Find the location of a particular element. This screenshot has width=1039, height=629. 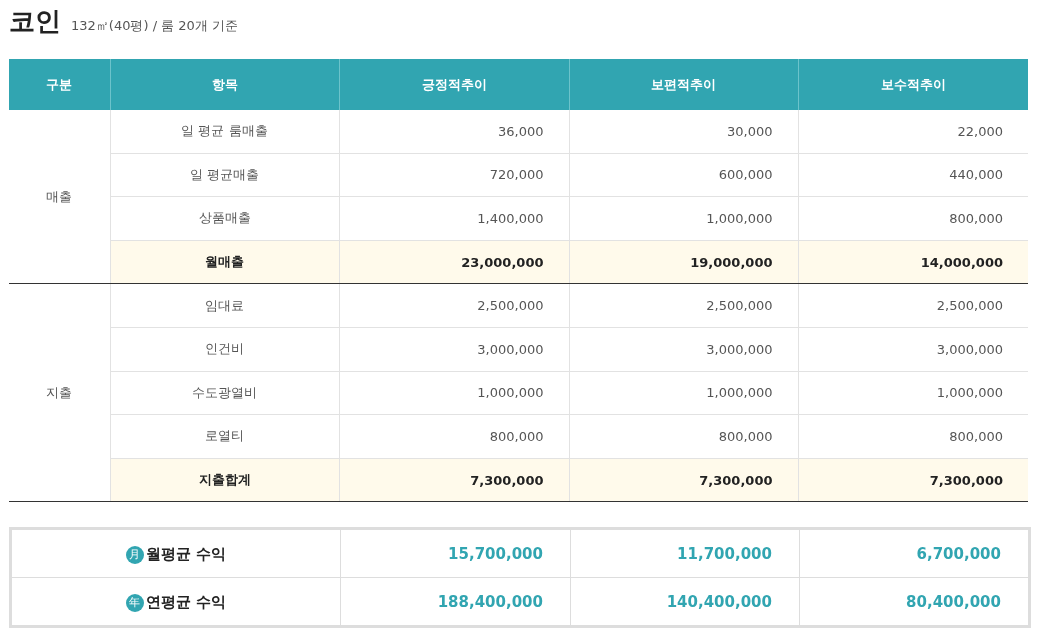

summary-label: 월평균 수익 is located at coordinates (186, 555).